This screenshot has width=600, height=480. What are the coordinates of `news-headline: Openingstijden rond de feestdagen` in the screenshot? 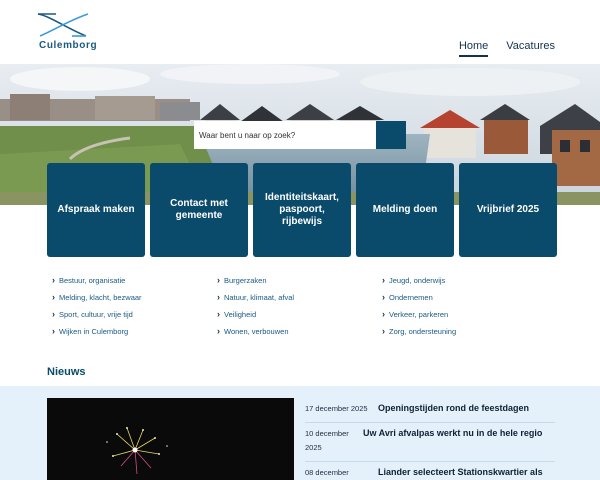 It's located at (454, 408).